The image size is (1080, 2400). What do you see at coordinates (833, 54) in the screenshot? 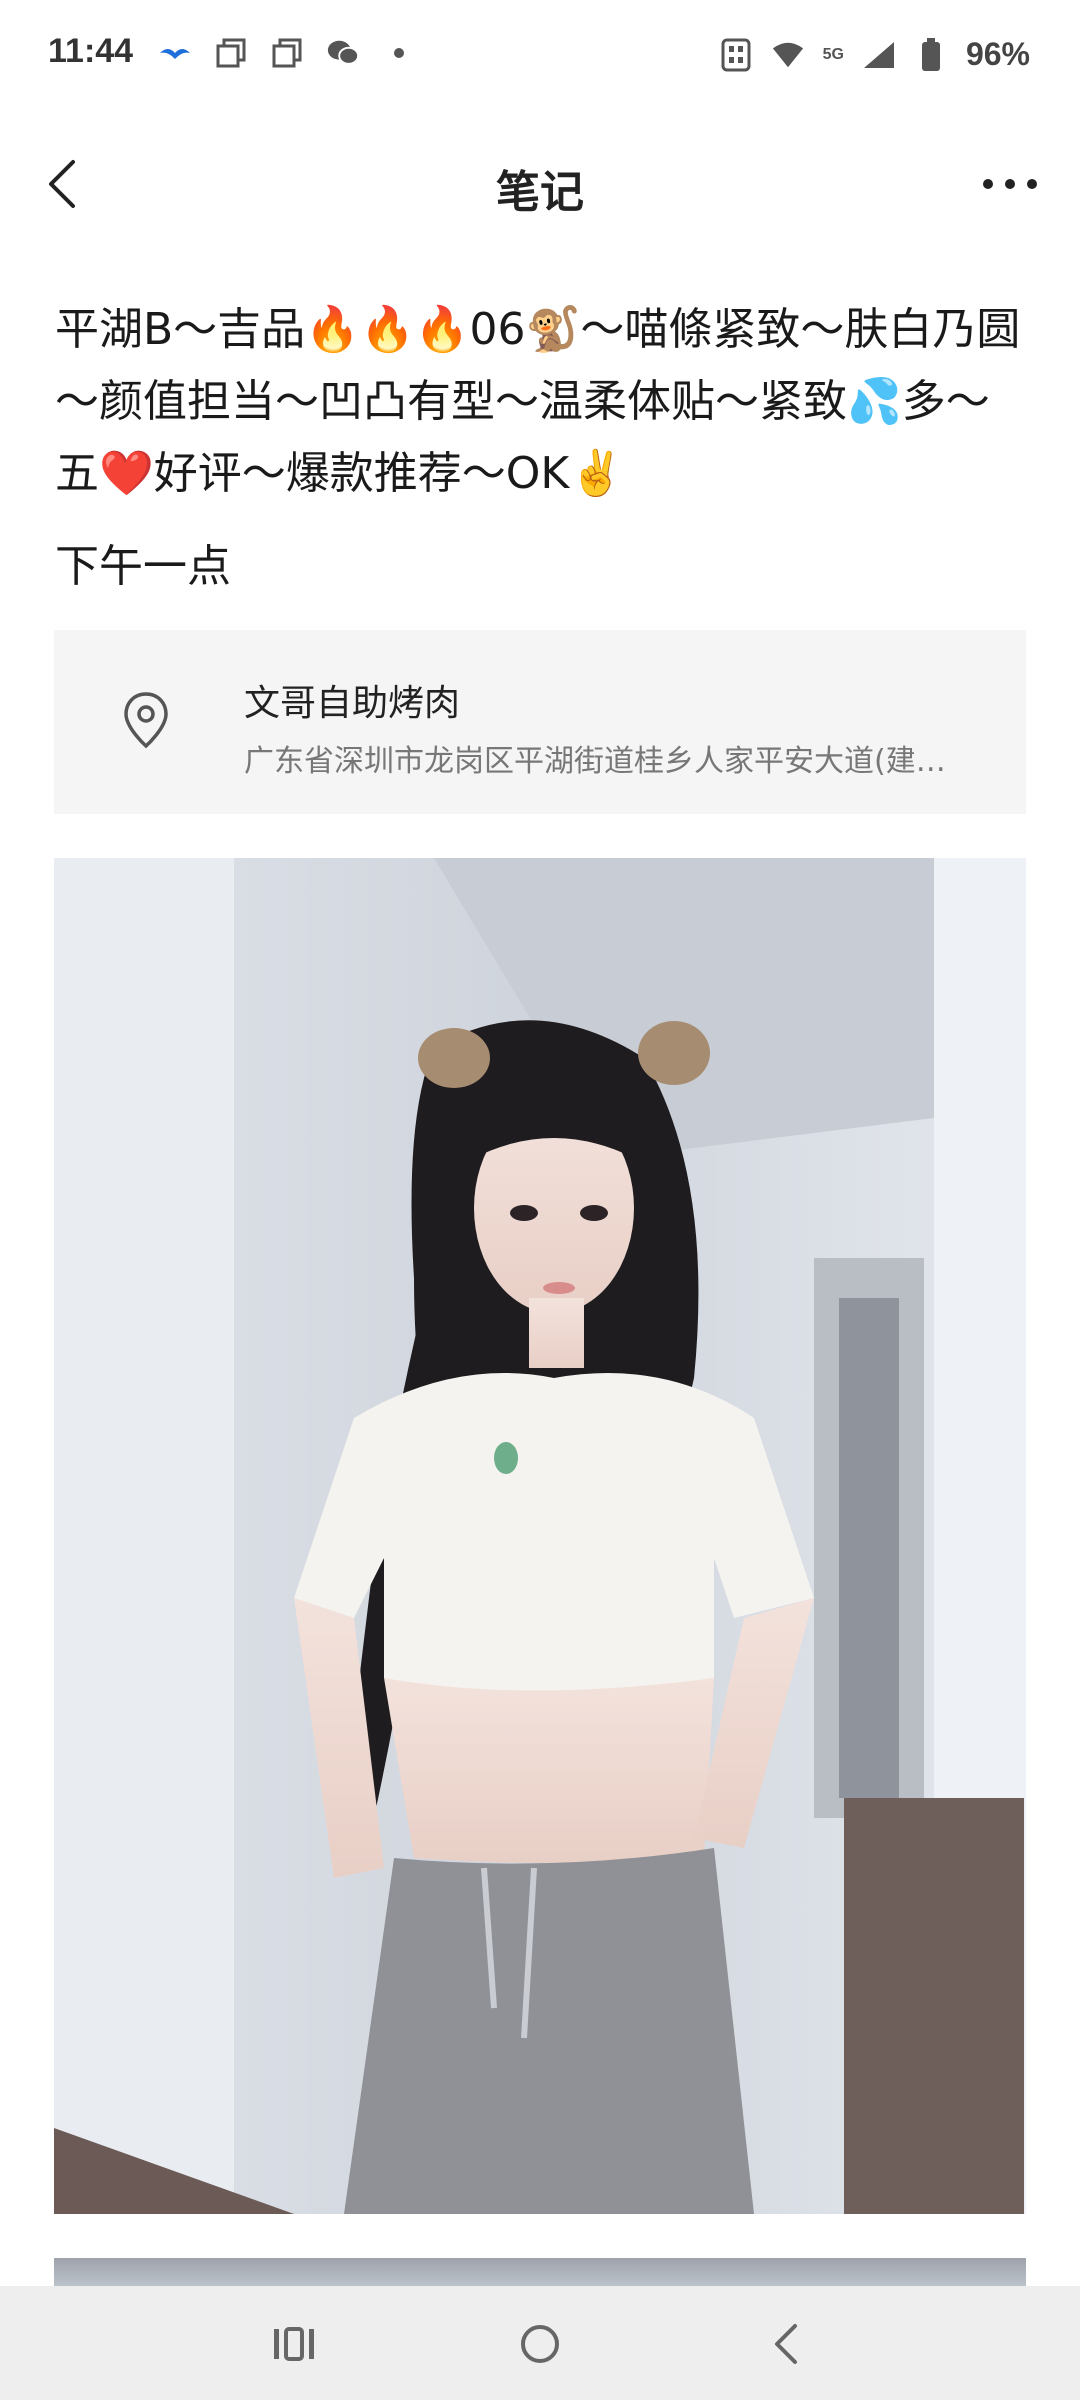
I see `network-label: 5G` at bounding box center [833, 54].